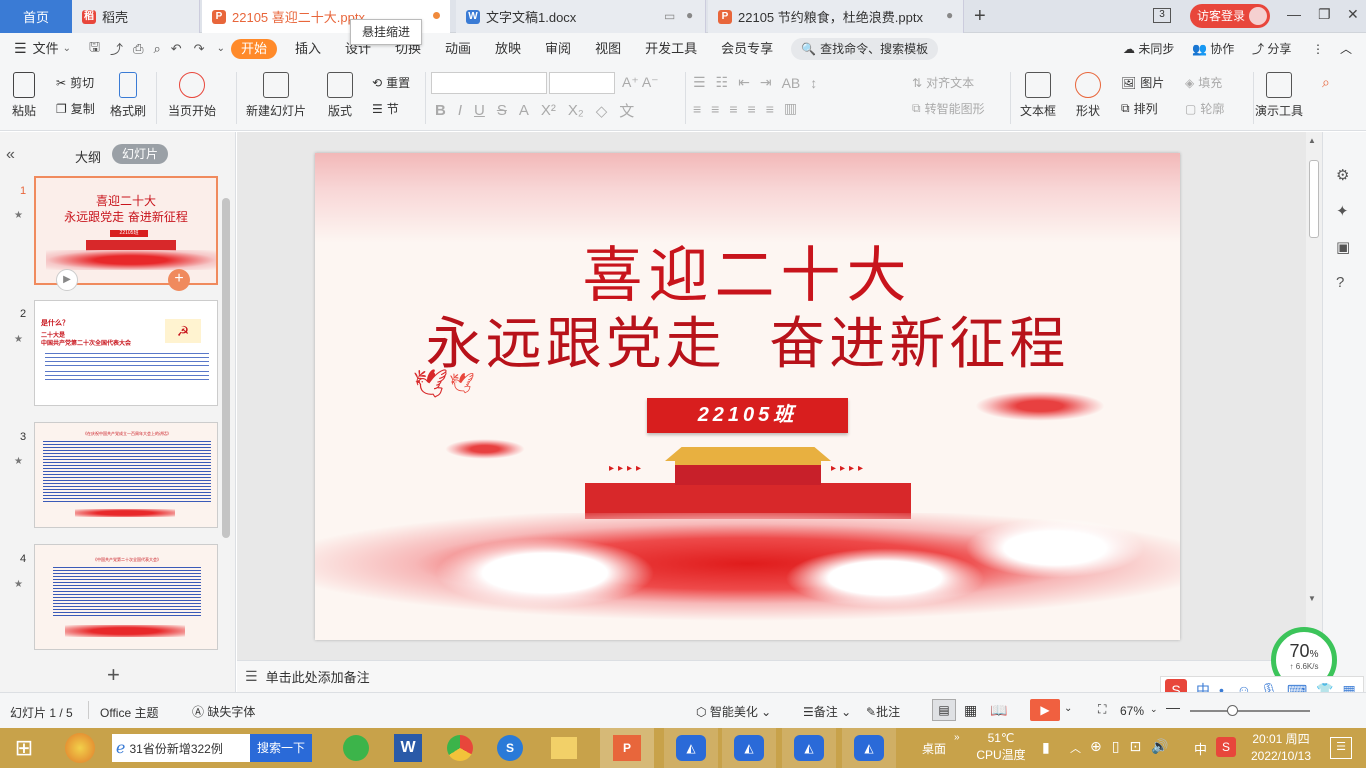 The width and height of the screenshot is (1366, 768). What do you see at coordinates (747, 415) in the screenshot?
I see `class-badge: 22105班` at bounding box center [747, 415].